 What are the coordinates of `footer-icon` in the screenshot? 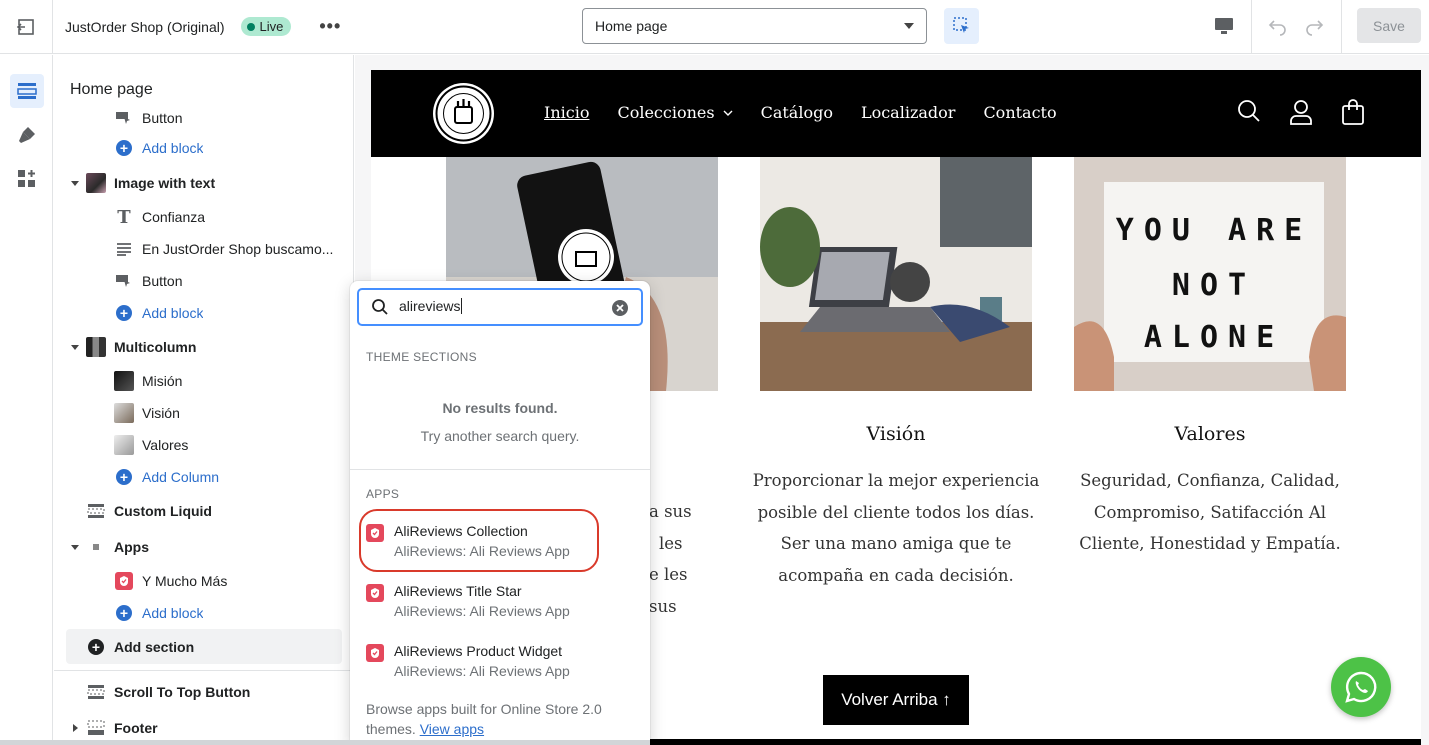 It's located at (96, 728).